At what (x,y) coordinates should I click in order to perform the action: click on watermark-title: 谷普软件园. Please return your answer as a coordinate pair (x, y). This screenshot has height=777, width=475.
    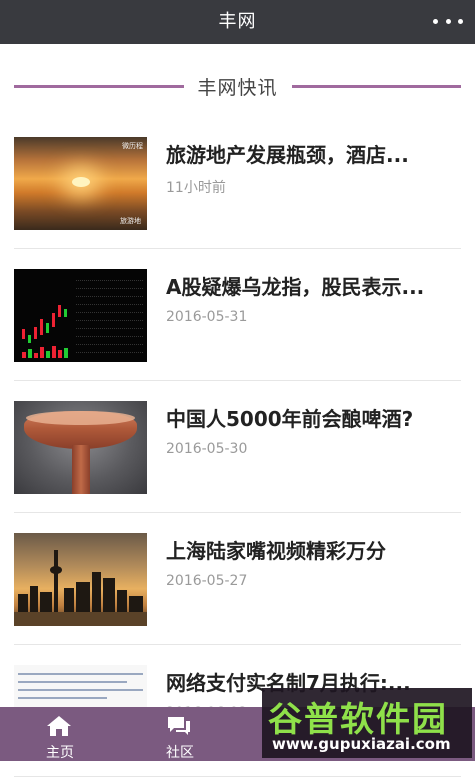
    Looking at the image, I should click on (358, 720).